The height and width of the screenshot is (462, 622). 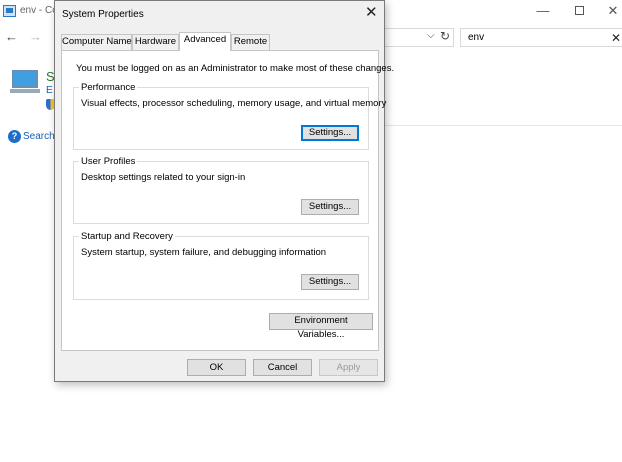 I want to click on ok-button: OK, so click(x=216, y=367).